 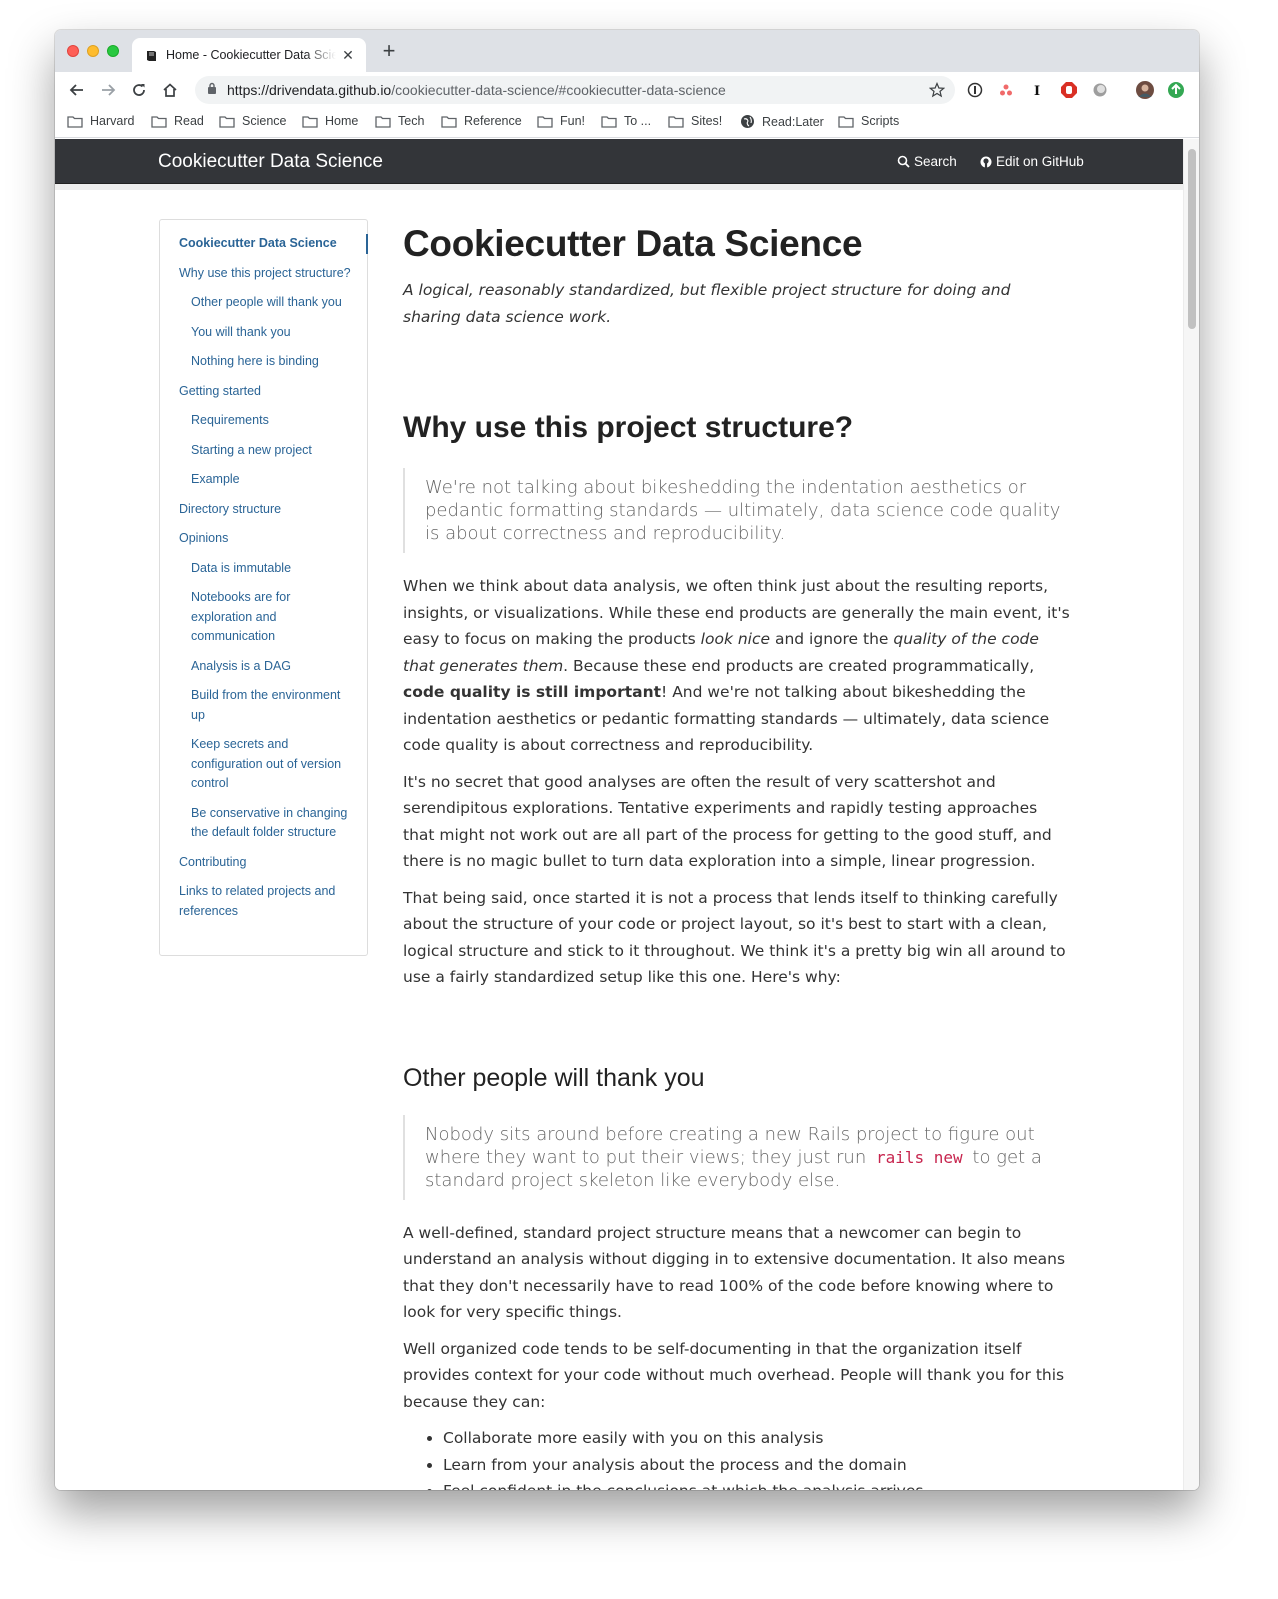 I want to click on toc-link: Getting started, so click(x=263, y=392).